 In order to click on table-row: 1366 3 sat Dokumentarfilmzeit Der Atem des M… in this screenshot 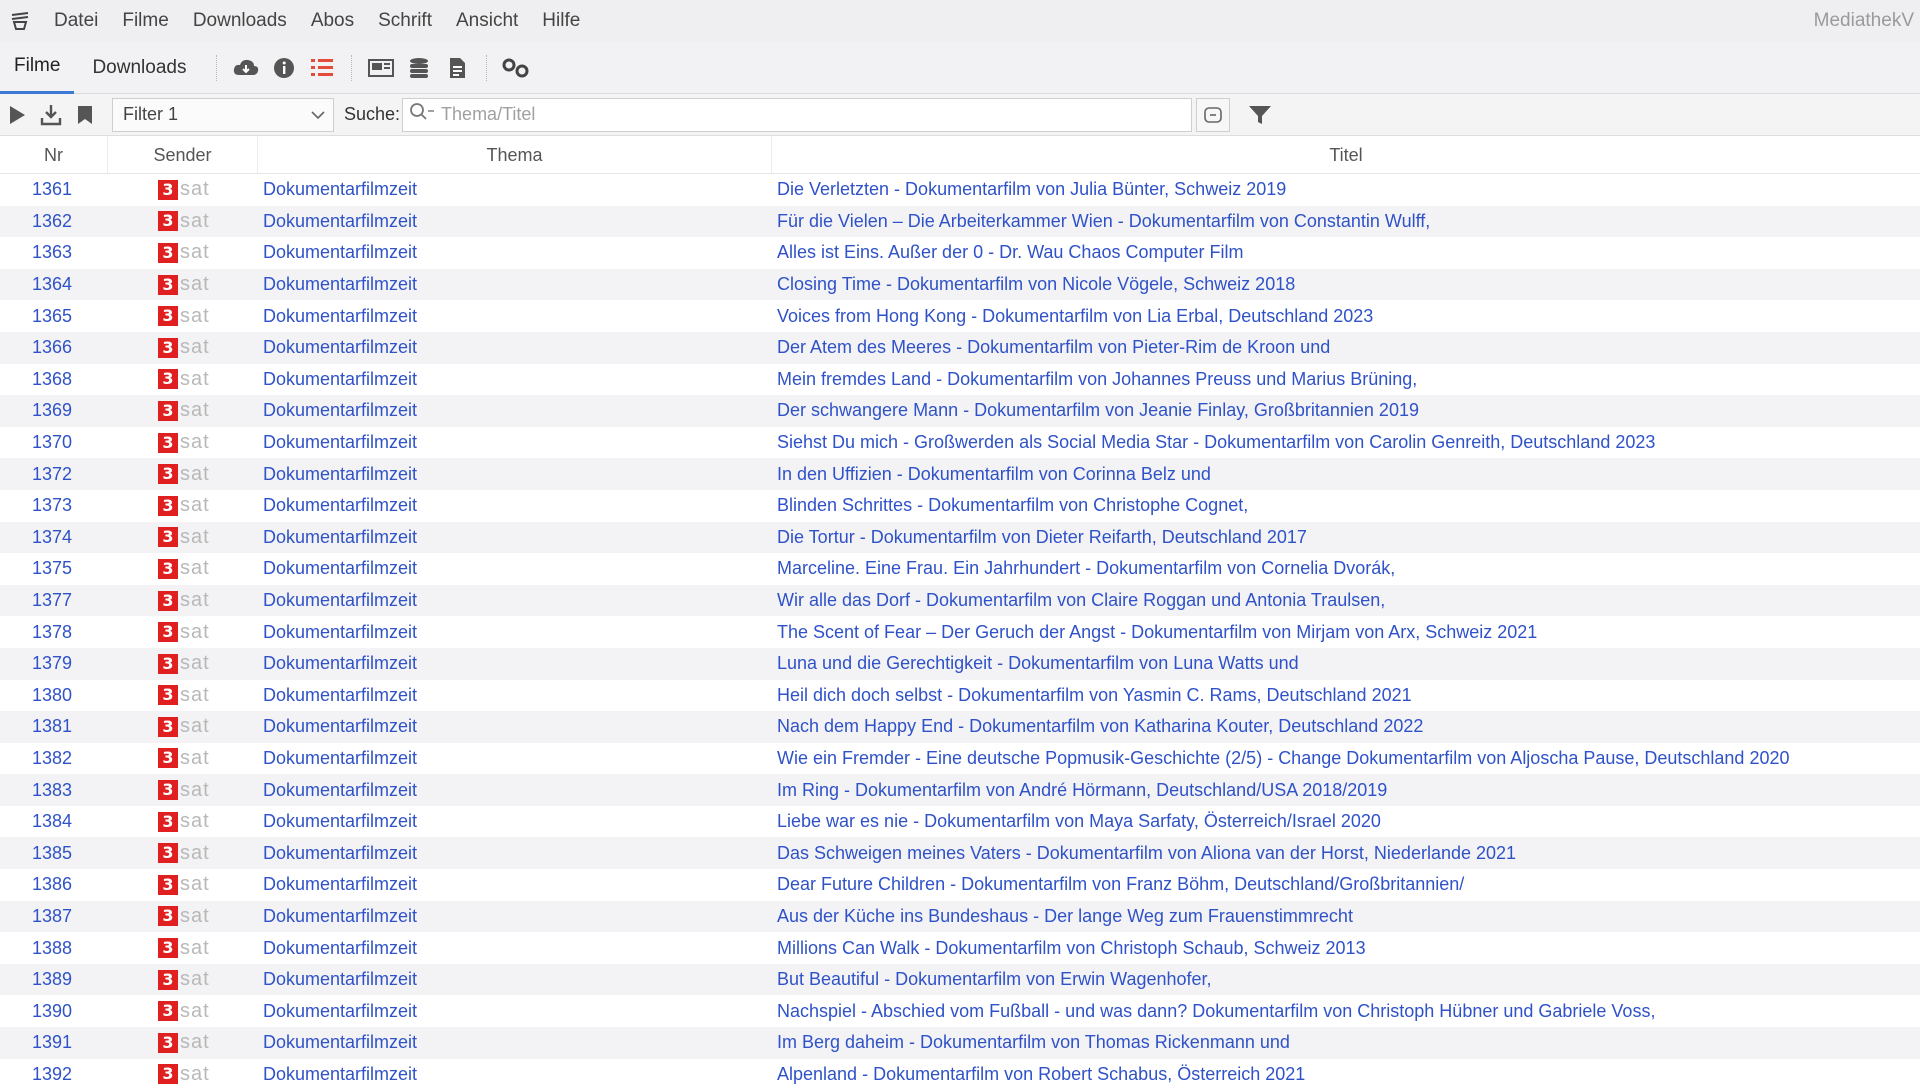, I will do `click(960, 347)`.